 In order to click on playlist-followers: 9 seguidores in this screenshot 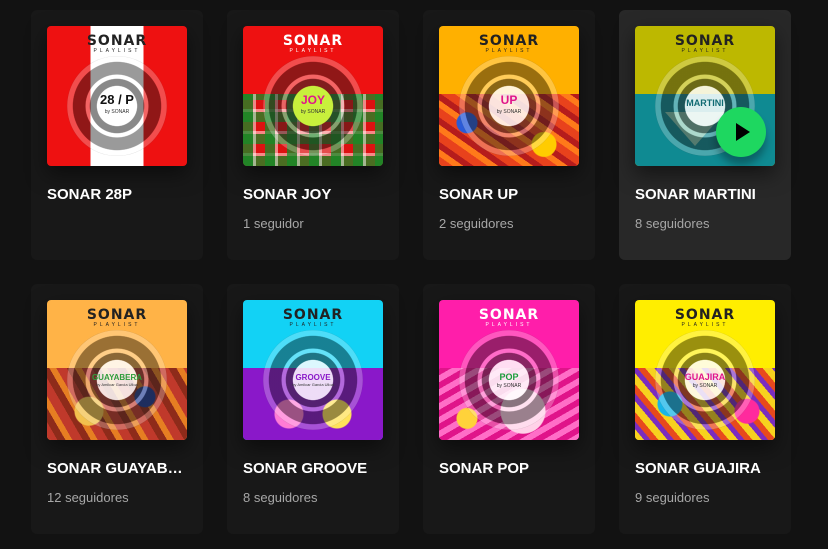, I will do `click(672, 497)`.